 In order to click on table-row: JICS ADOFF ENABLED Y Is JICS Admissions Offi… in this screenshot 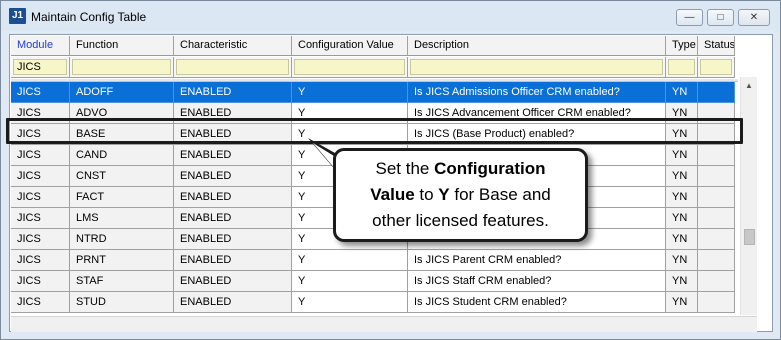, I will do `click(373, 92)`.